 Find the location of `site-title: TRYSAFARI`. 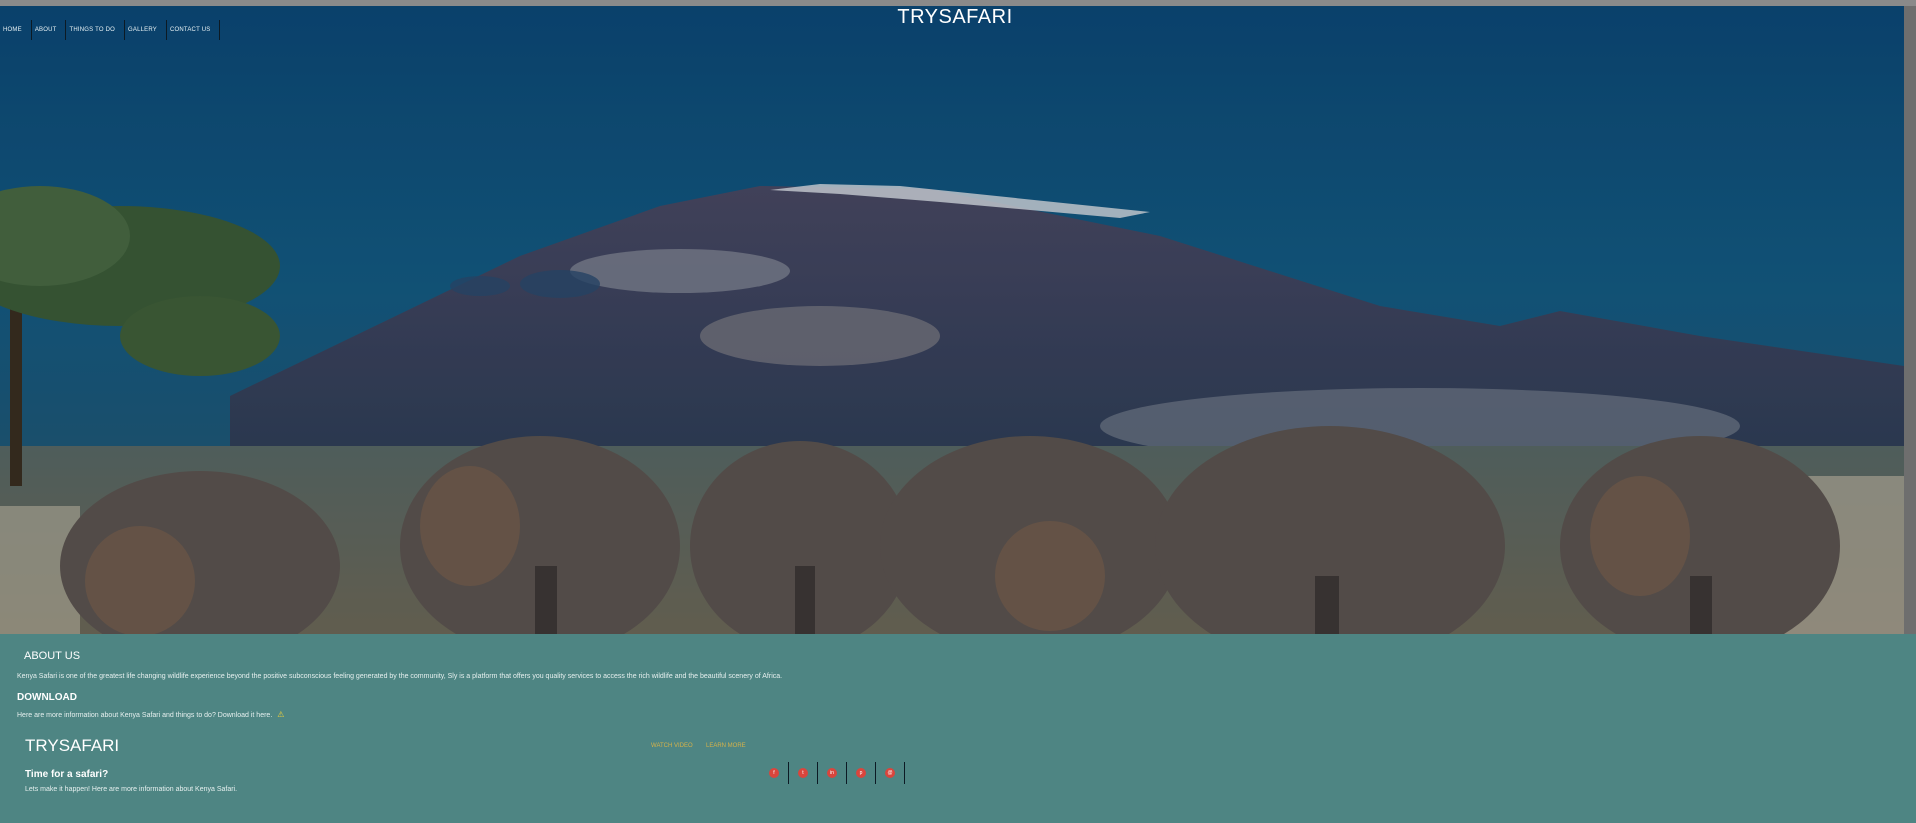

site-title: TRYSAFARI is located at coordinates (955, 17).